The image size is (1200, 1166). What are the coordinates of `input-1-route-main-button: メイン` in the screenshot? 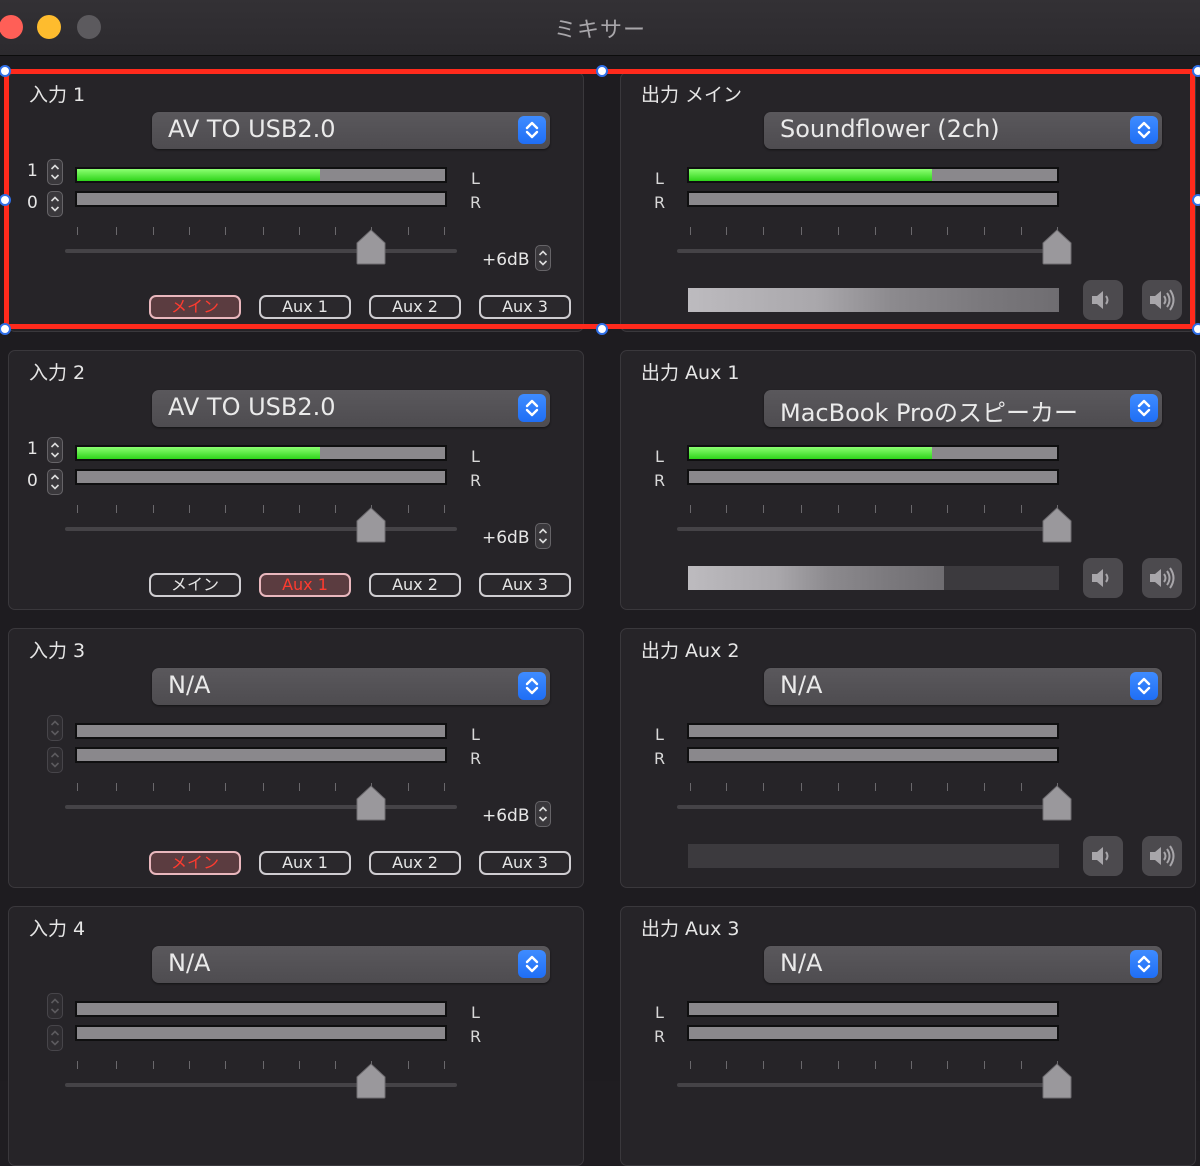 It's located at (195, 307).